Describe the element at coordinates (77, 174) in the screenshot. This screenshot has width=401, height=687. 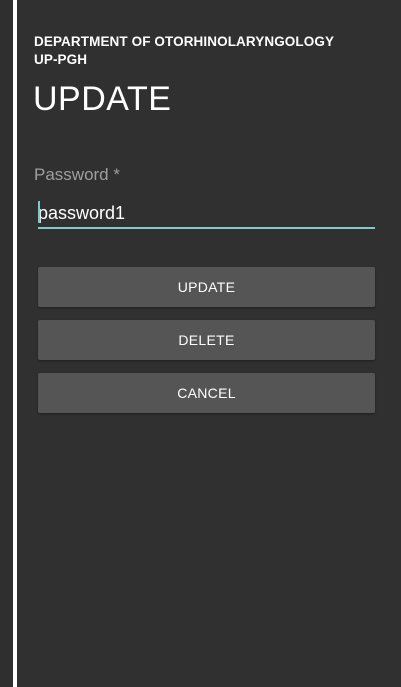
I see `password-label: Password *` at that location.